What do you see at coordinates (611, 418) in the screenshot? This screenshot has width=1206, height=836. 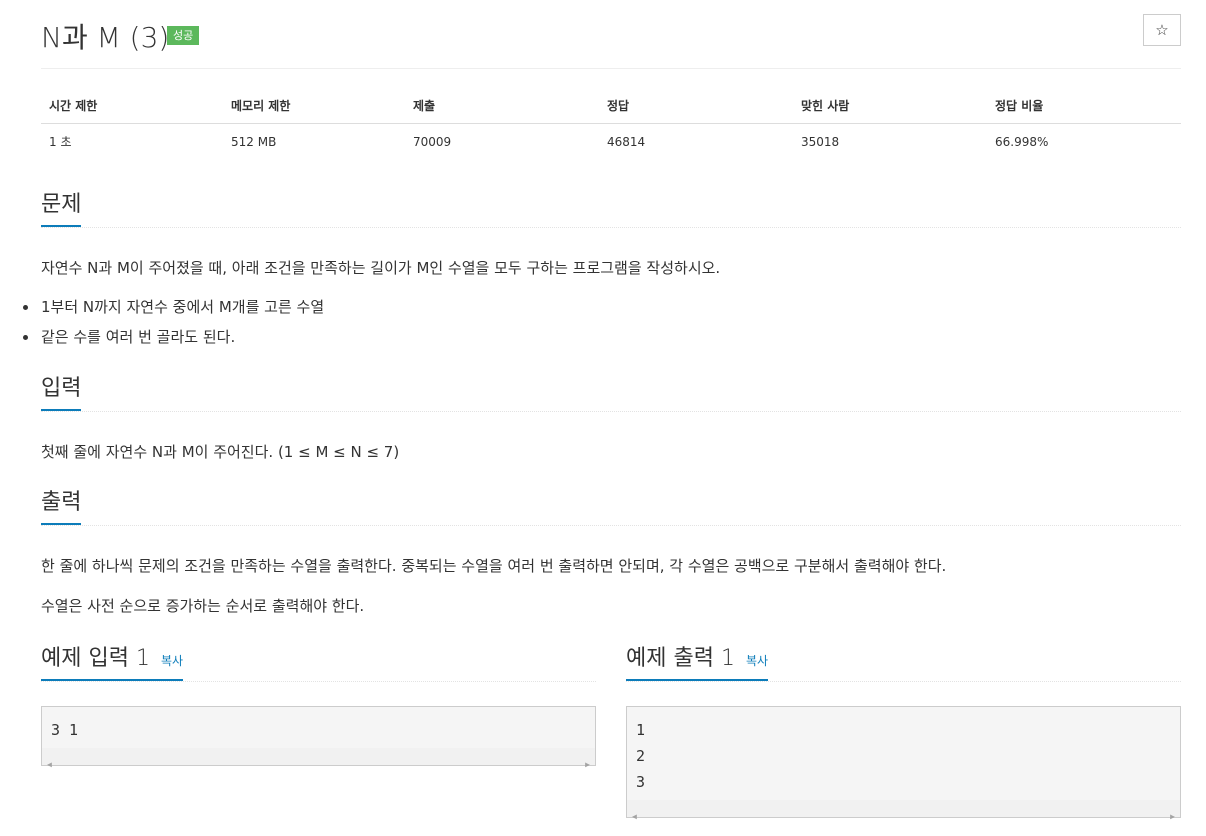 I see `input-section: 입력 첫째 줄에 자연수 N과 M이 주어진다. (1 ≤ M ≤ N ≤ 7)` at bounding box center [611, 418].